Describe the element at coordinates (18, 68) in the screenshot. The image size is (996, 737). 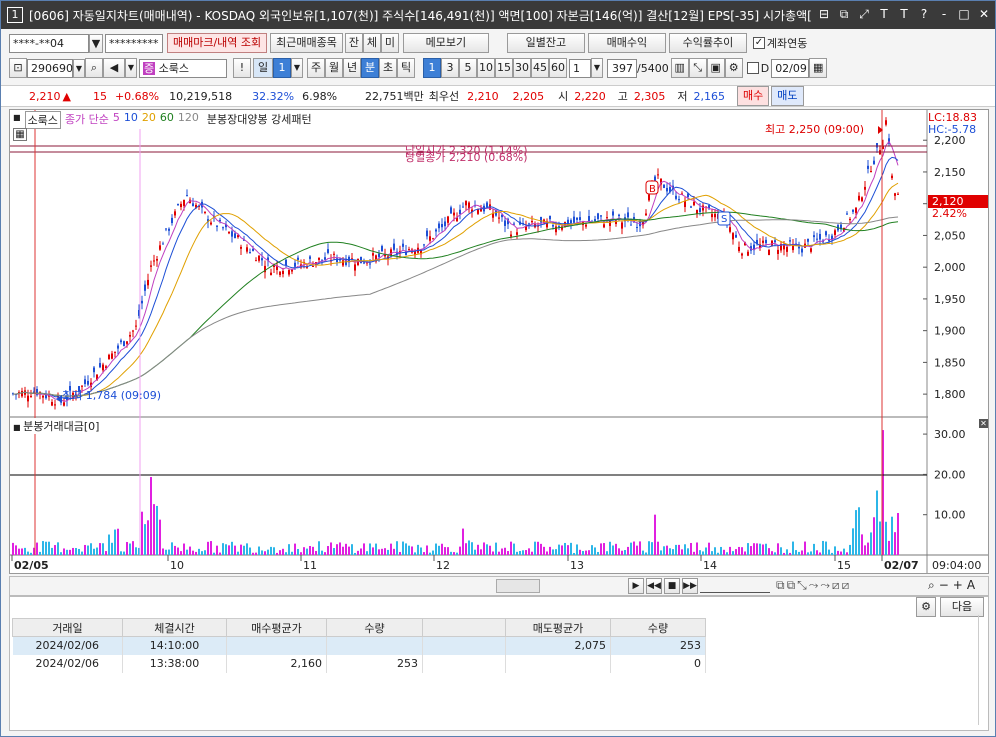
I see `stock-list-icon: ⊡` at that location.